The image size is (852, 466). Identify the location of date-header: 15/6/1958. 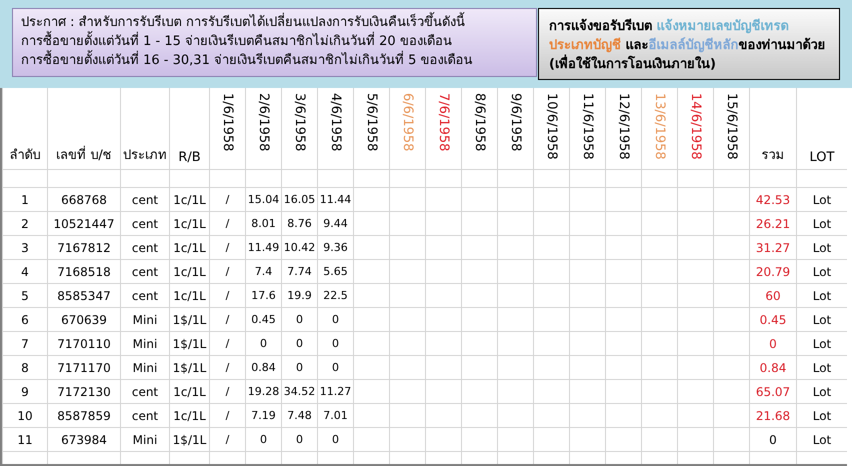
(731, 126).